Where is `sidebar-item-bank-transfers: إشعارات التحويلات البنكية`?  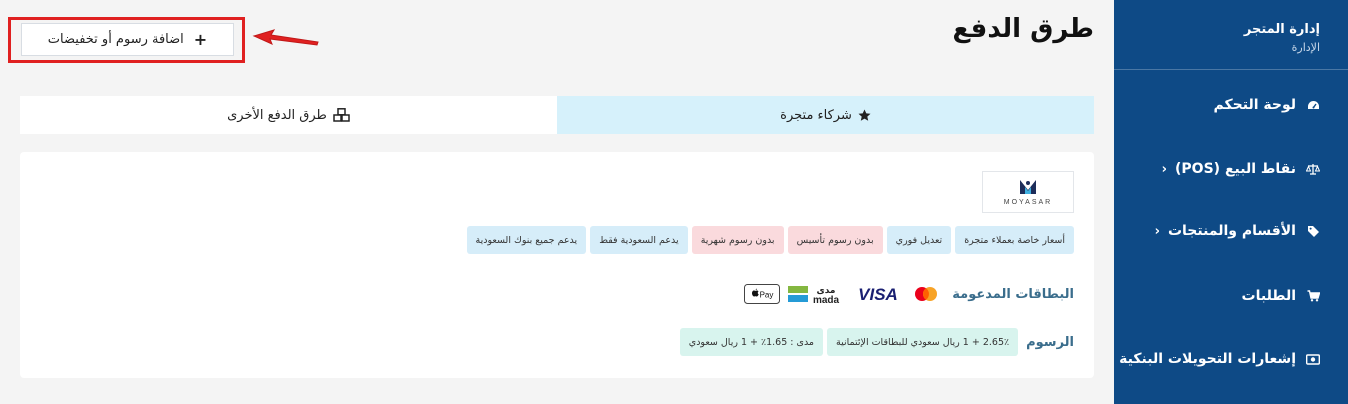
sidebar-item-bank-transfers: إشعارات التحويلات البنكية is located at coordinates (1231, 359).